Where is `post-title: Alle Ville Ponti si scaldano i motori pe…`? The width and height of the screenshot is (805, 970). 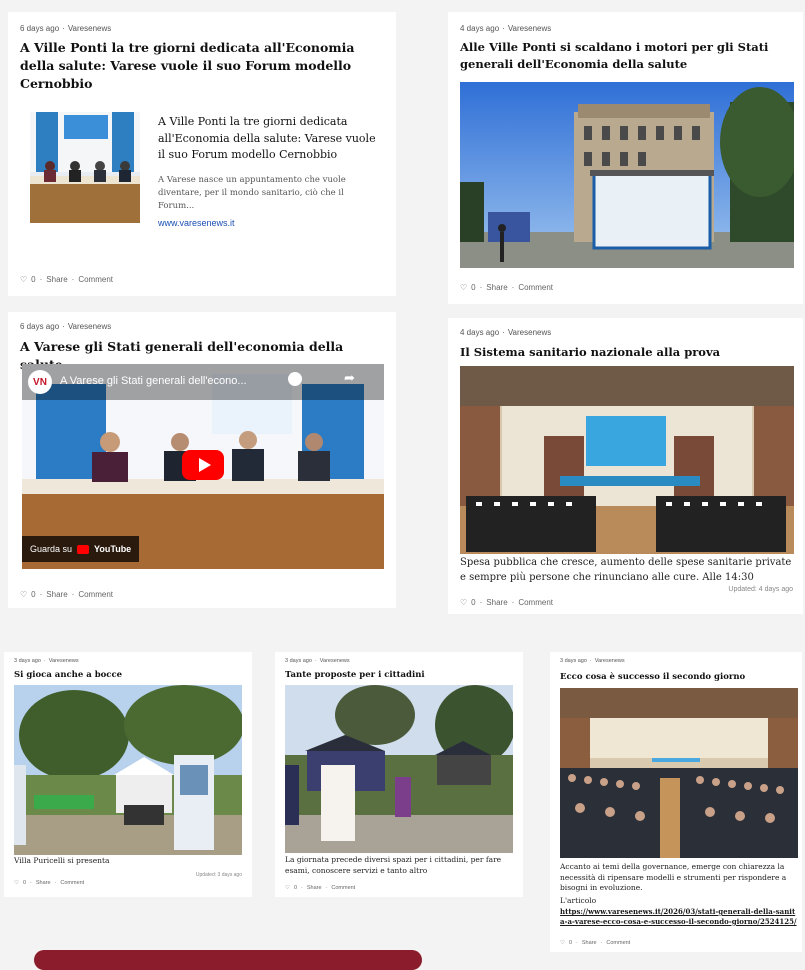
post-title: Alle Ville Ponti si scaldano i motori pe… is located at coordinates (625, 55).